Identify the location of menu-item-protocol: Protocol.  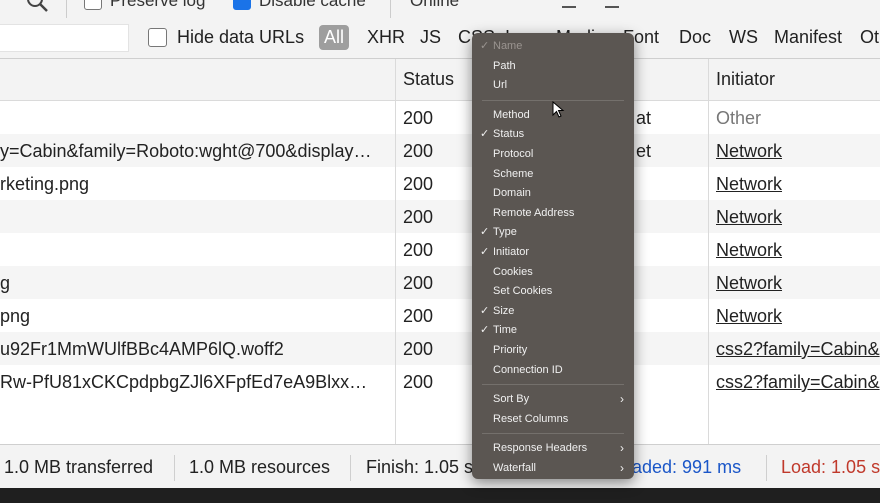
(553, 154).